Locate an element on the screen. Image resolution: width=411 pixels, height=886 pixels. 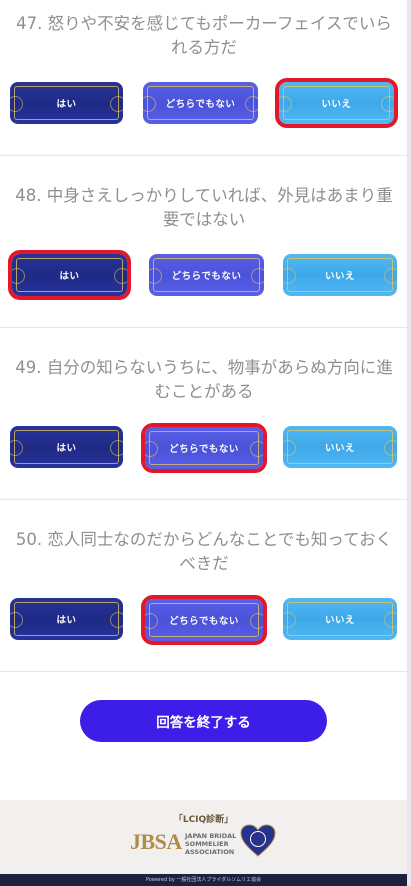
question-text: 47. 怒りや不安を感じてもポーカーフェイスでいられる方だ is located at coordinates (204, 35).